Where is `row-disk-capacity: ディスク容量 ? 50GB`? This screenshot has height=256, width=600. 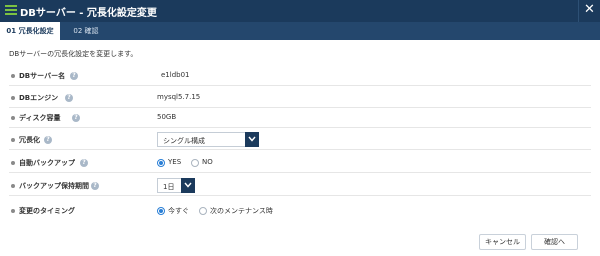
row-disk-capacity: ディスク容量 ? 50GB is located at coordinates (300, 118).